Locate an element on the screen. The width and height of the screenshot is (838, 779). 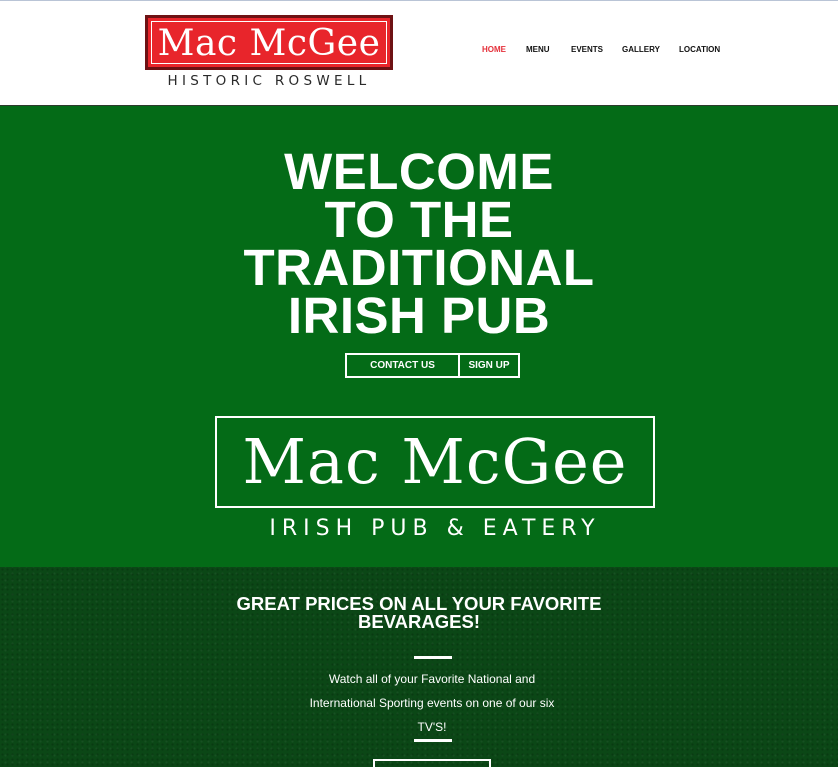
contact-us-button: CONTACT US is located at coordinates (402, 365).